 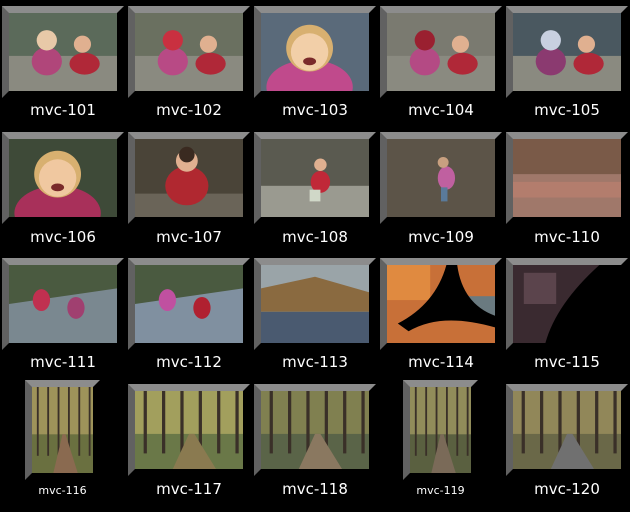 What do you see at coordinates (567, 237) in the screenshot?
I see `thumbnail-label: mvc-110` at bounding box center [567, 237].